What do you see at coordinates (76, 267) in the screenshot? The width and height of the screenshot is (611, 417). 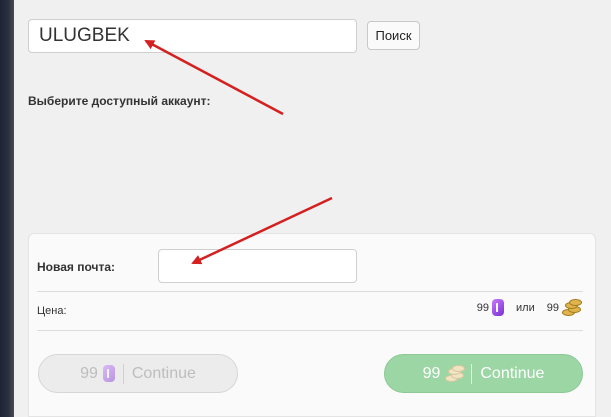 I see `new-email-label: Новая почта:` at bounding box center [76, 267].